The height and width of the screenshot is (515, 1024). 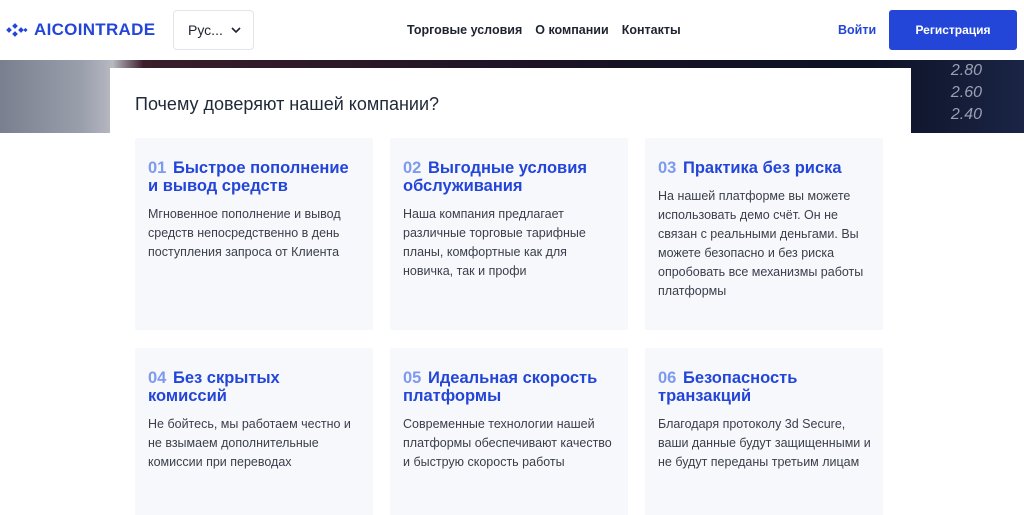 What do you see at coordinates (412, 168) in the screenshot?
I see `feature-number: 02` at bounding box center [412, 168].